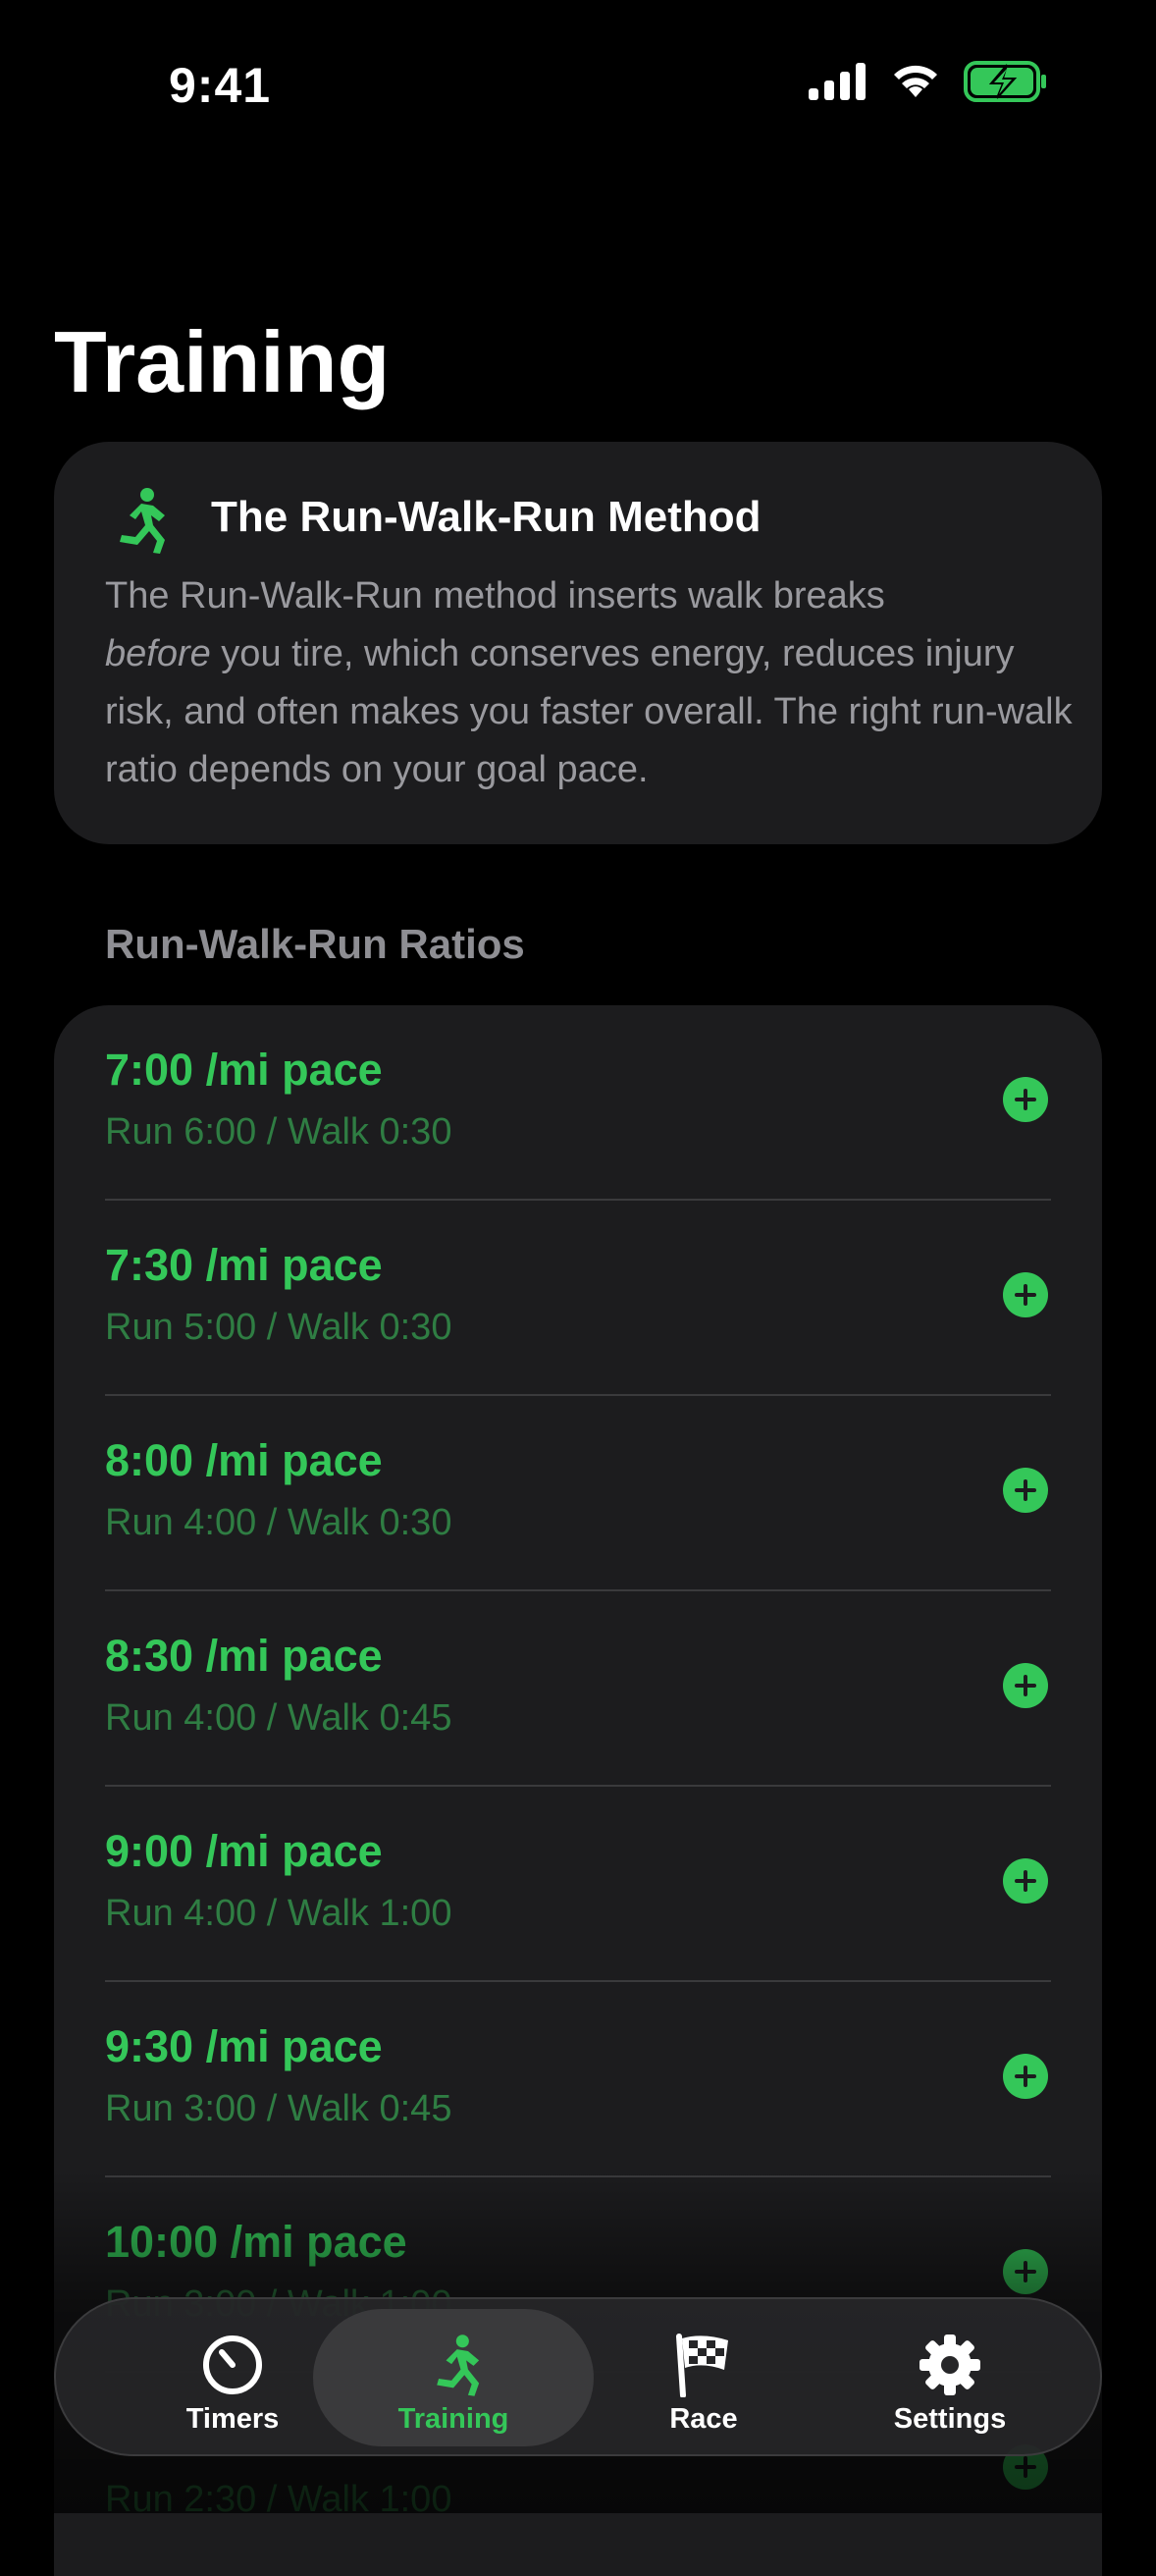  What do you see at coordinates (315, 944) in the screenshot?
I see `section-header: Run-Walk-Run Ratios` at bounding box center [315, 944].